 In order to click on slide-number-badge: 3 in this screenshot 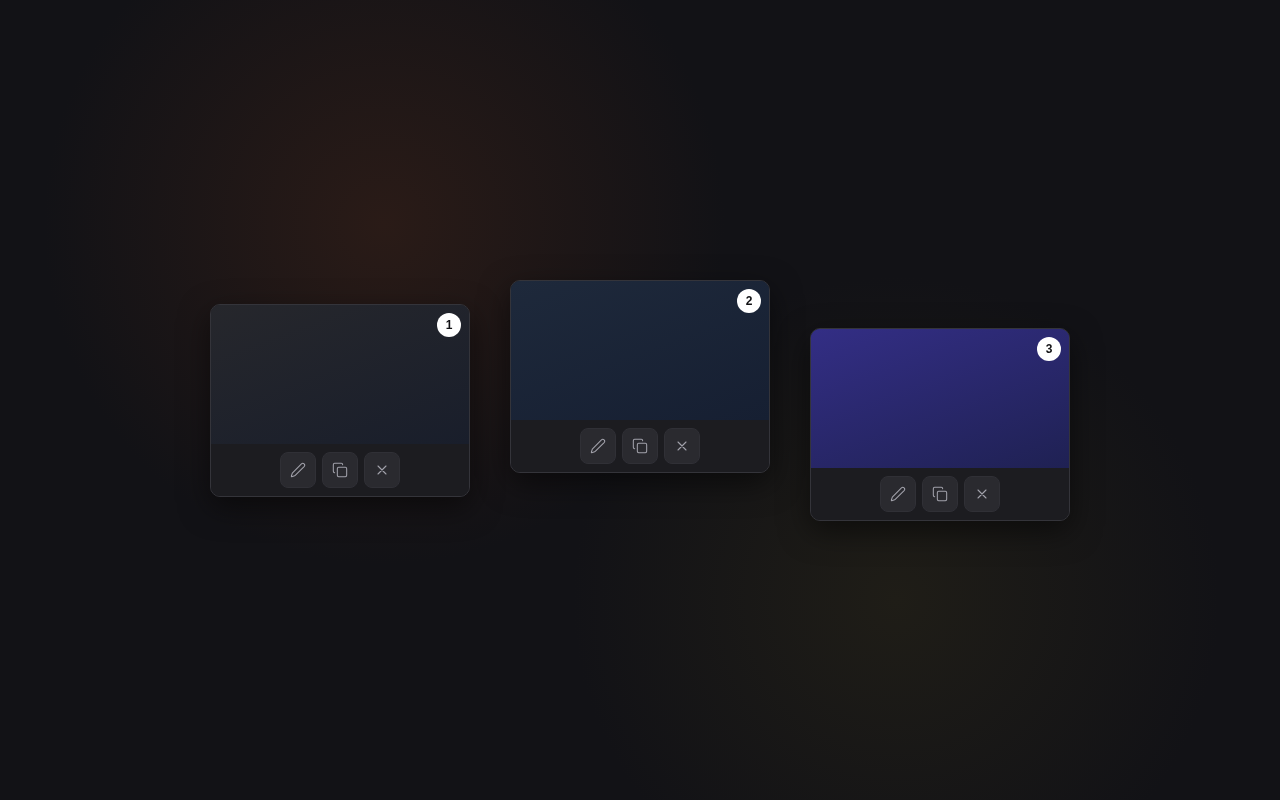, I will do `click(1049, 348)`.